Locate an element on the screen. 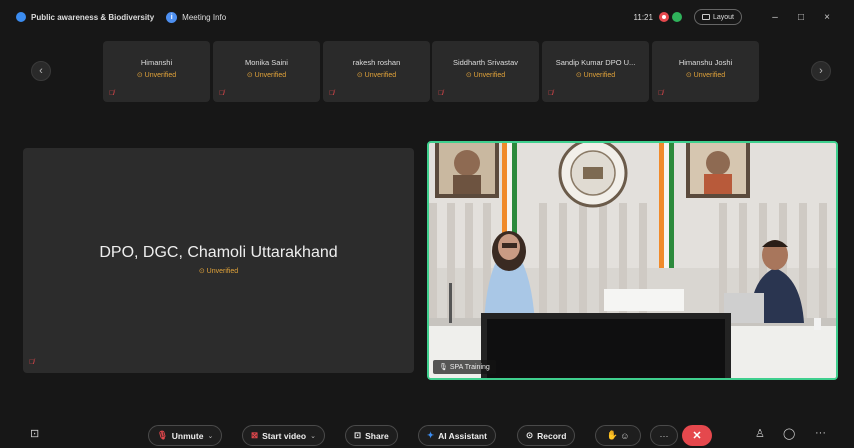 Image resolution: width=854 pixels, height=448 pixels. participant-tile: Siddharth Srivastav ⊙ Unverified 🎙̸ is located at coordinates (485, 71).